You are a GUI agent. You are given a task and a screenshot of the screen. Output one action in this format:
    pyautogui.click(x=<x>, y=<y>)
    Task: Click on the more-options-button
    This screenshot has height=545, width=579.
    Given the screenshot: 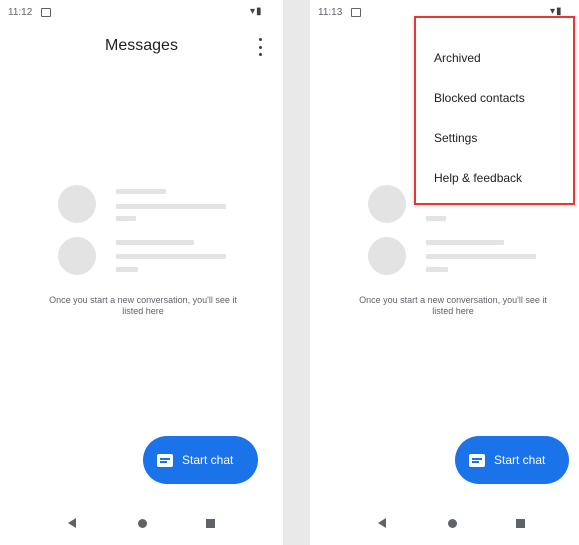 What is the action you would take?
    pyautogui.click(x=260, y=47)
    